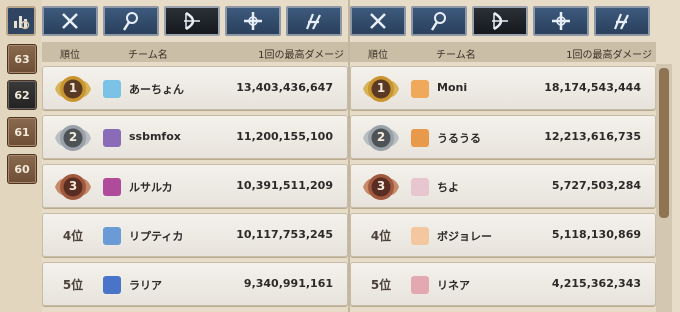 The image size is (680, 312). Describe the element at coordinates (596, 234) in the screenshot. I see `damage-score: 5,118,130,869` at that location.